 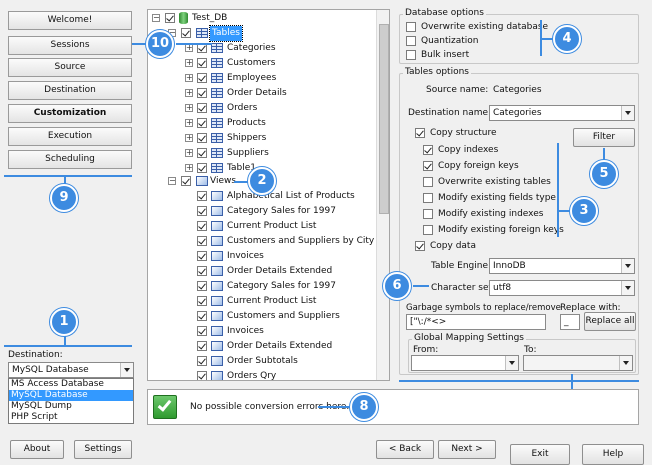 I want to click on table-engine-select: InnoDB, so click(x=562, y=266).